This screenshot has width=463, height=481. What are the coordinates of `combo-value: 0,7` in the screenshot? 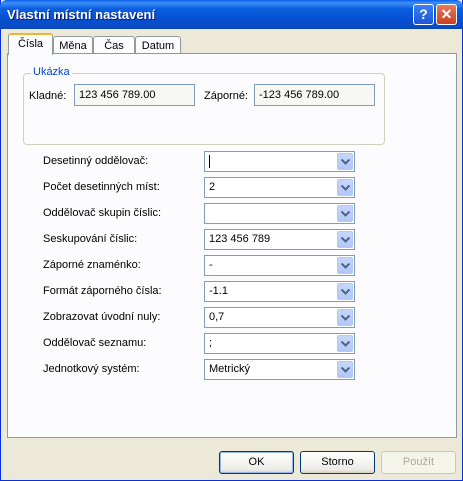 It's located at (217, 317).